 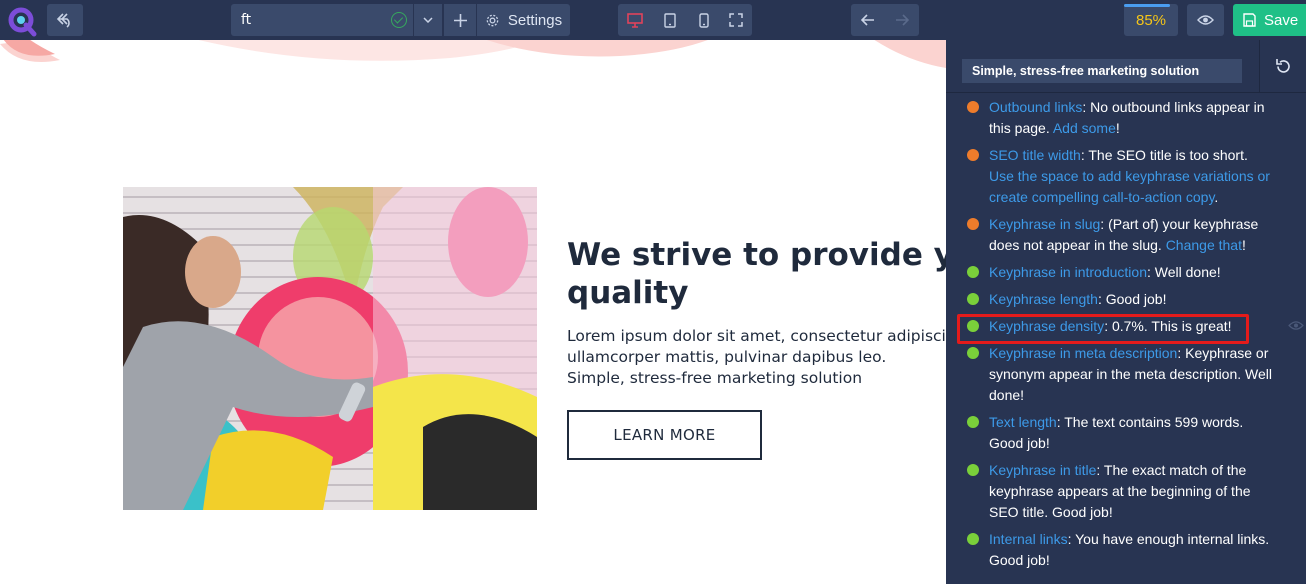 I want to click on headline: We strive to provide you quality, so click(x=756, y=274).